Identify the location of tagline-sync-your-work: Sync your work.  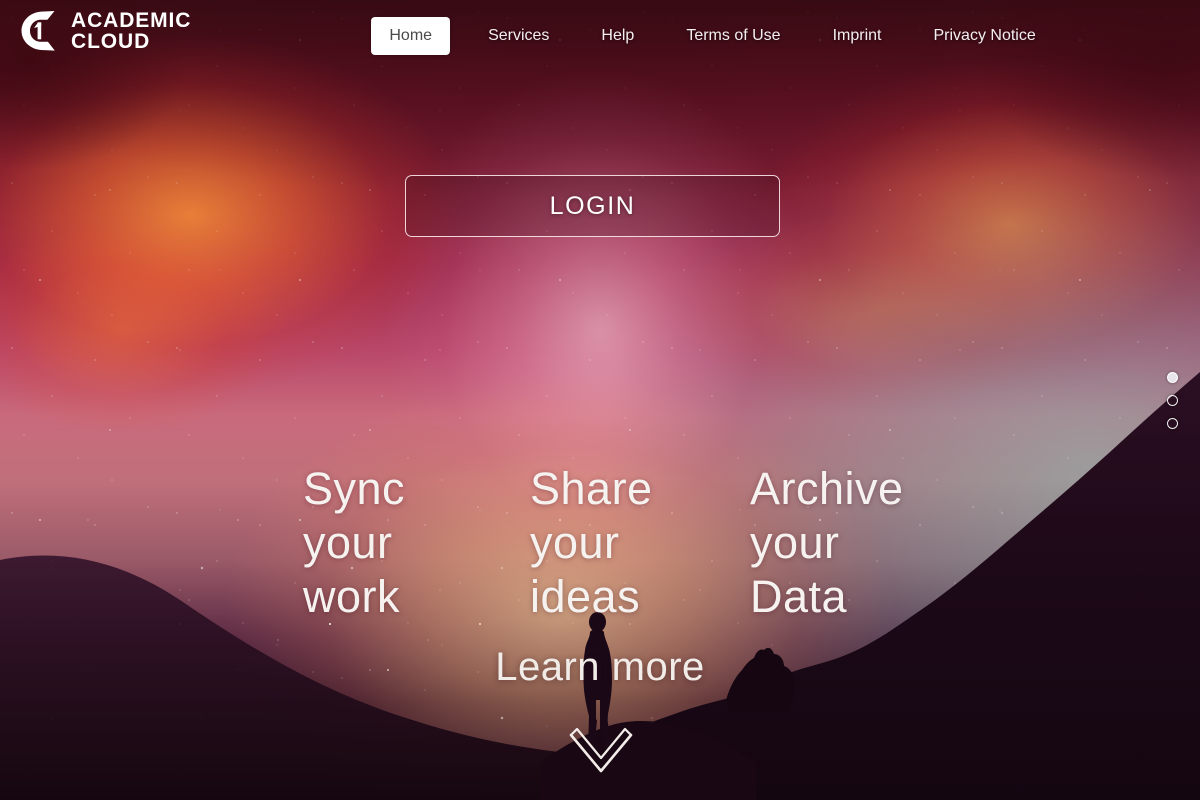
(354, 542).